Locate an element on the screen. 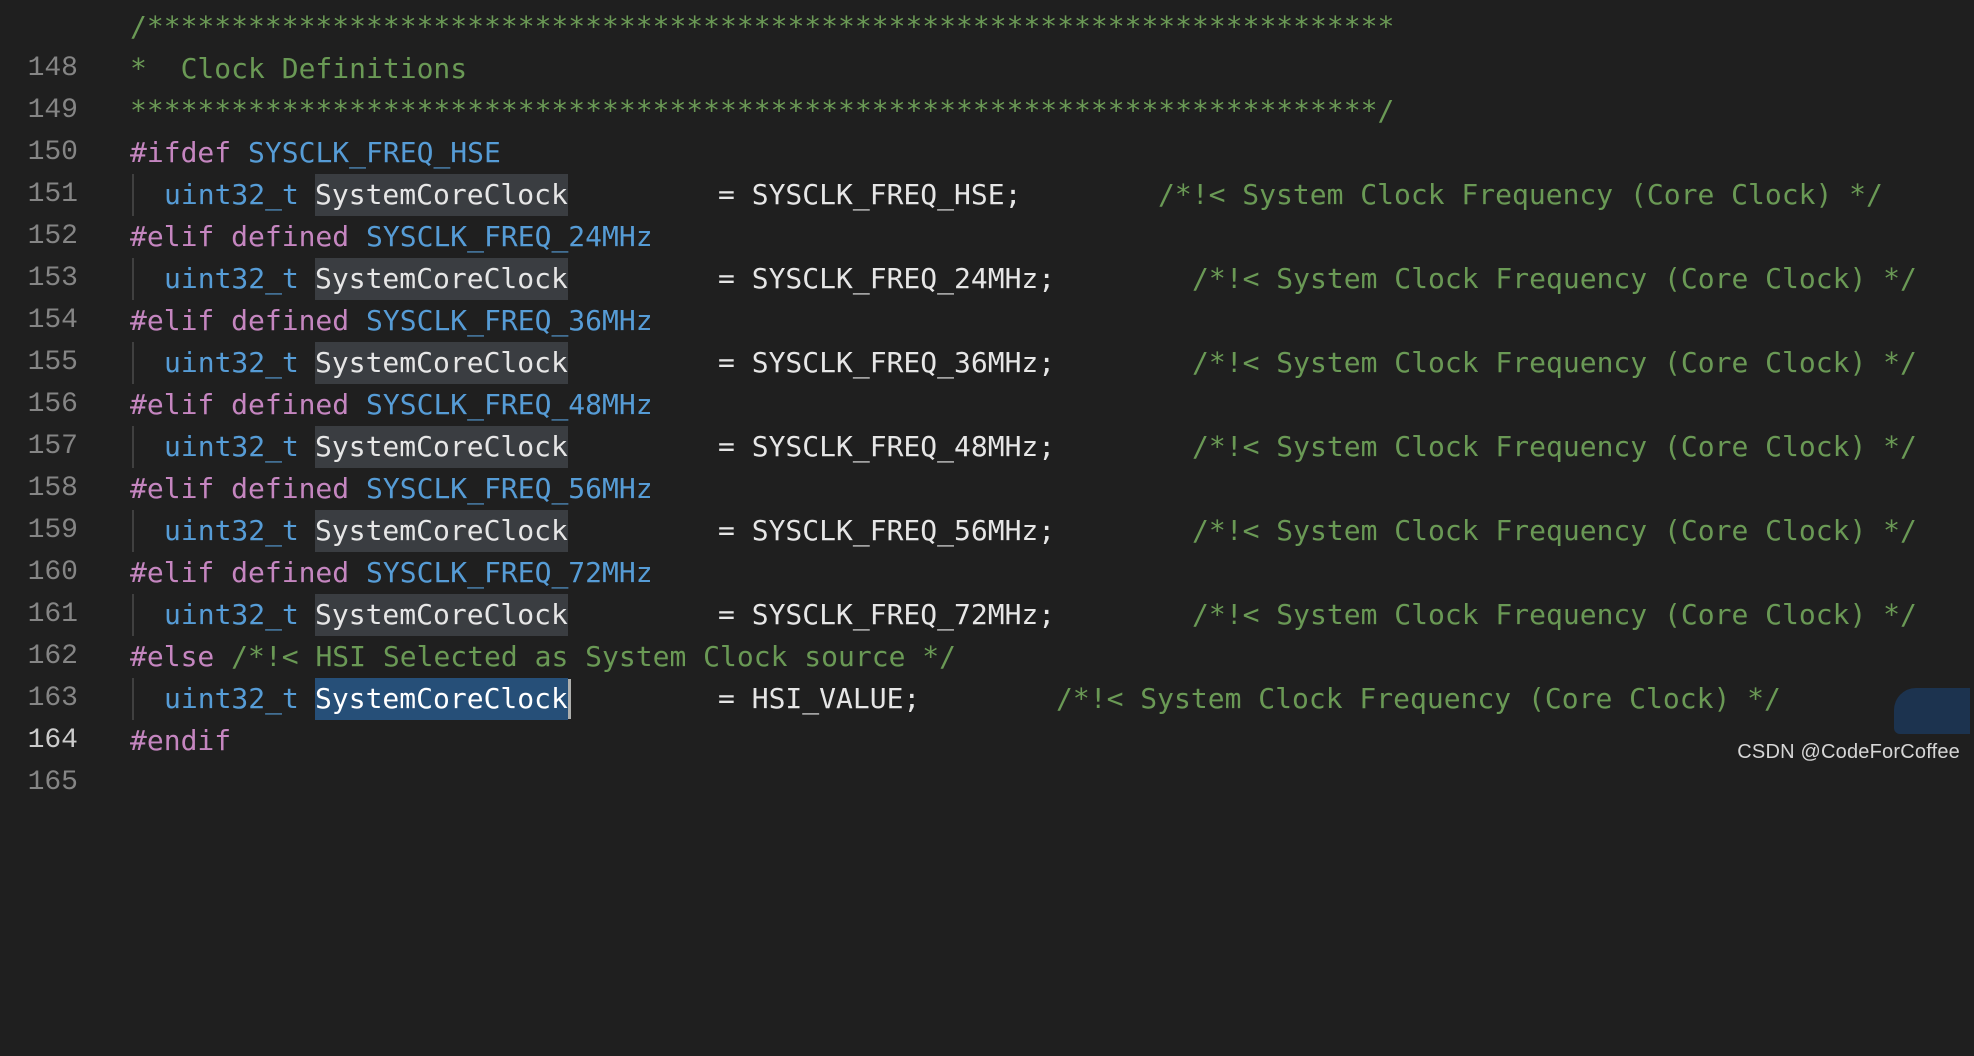 The image size is (1974, 1056). code-line: 155 #elif defined SYSCLK_FREQ_36MHz is located at coordinates (987, 339).